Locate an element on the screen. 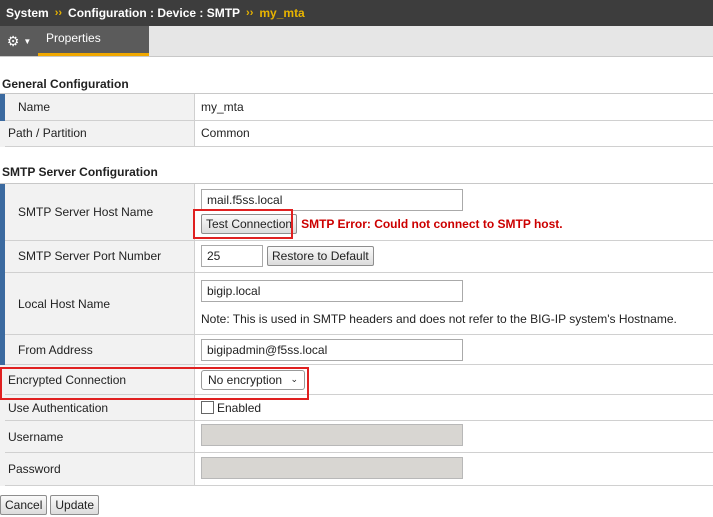 The image size is (713, 517). table-row: Path / Partition Common is located at coordinates (356, 133).